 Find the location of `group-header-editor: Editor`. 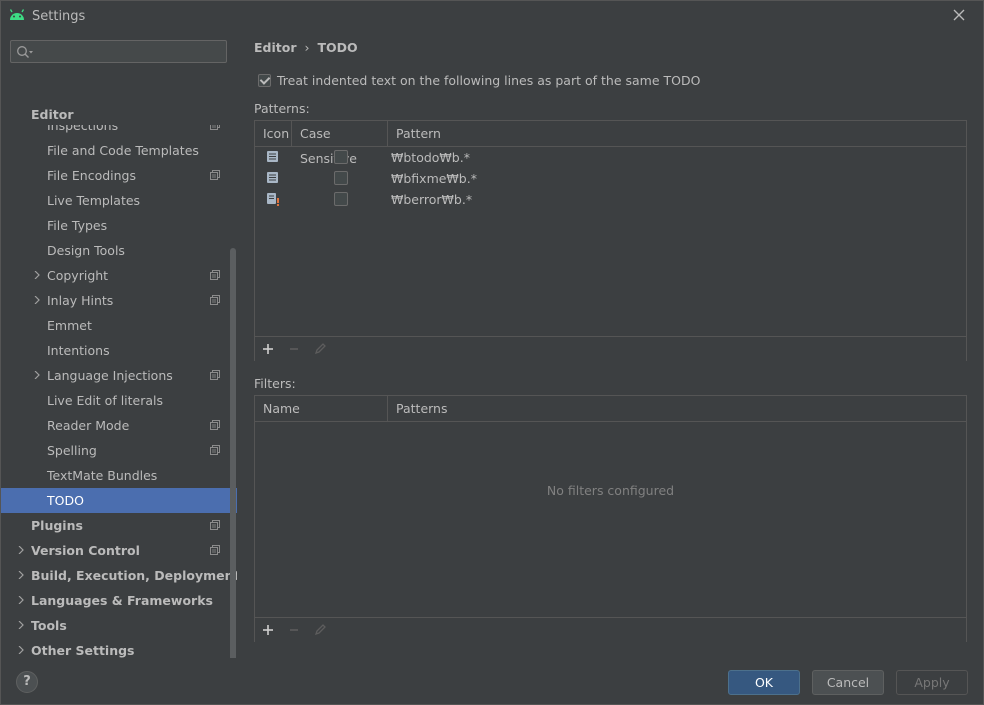

group-header-editor: Editor is located at coordinates (115, 115).